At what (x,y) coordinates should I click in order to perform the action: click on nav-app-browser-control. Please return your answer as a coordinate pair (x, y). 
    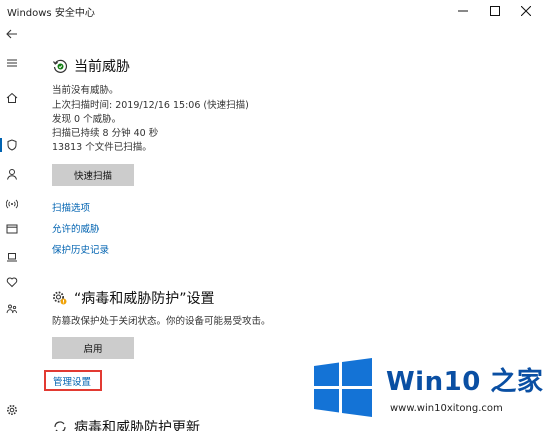
    Looking at the image, I should click on (12, 229).